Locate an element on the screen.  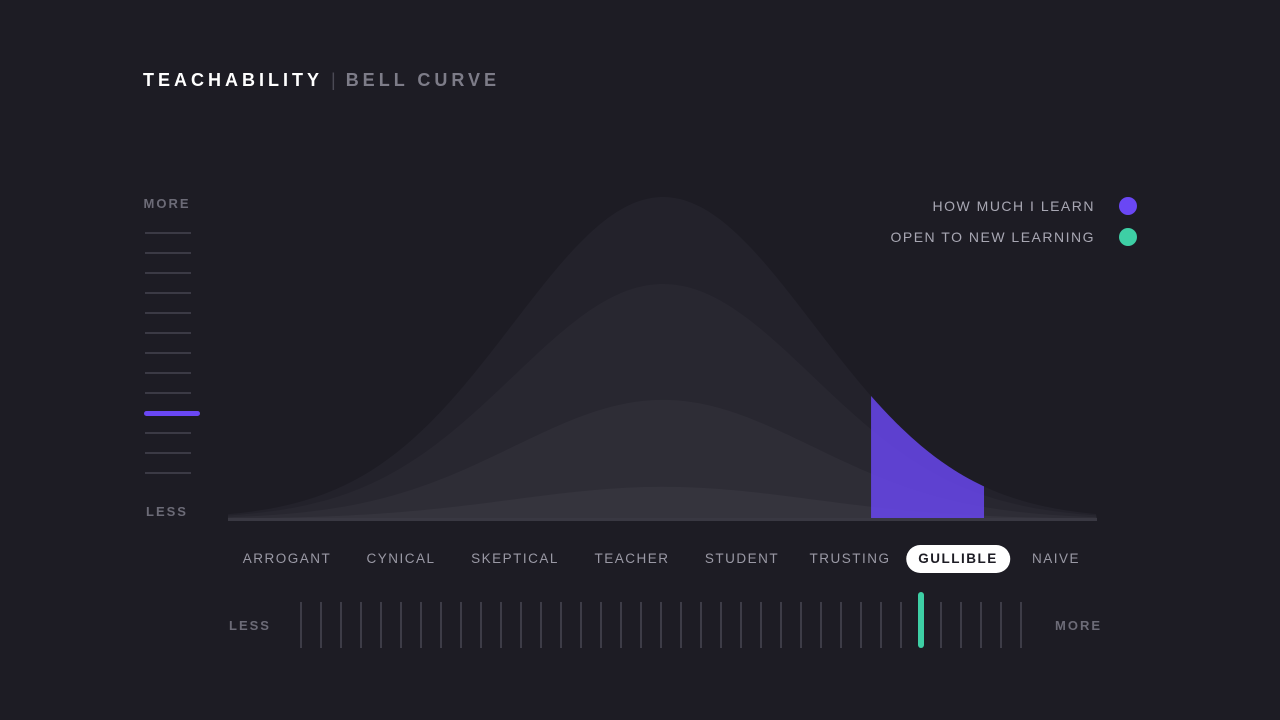
legend: HOW MUCH I LEARN OPEN TO NEW LEARNING is located at coordinates (1013, 221).